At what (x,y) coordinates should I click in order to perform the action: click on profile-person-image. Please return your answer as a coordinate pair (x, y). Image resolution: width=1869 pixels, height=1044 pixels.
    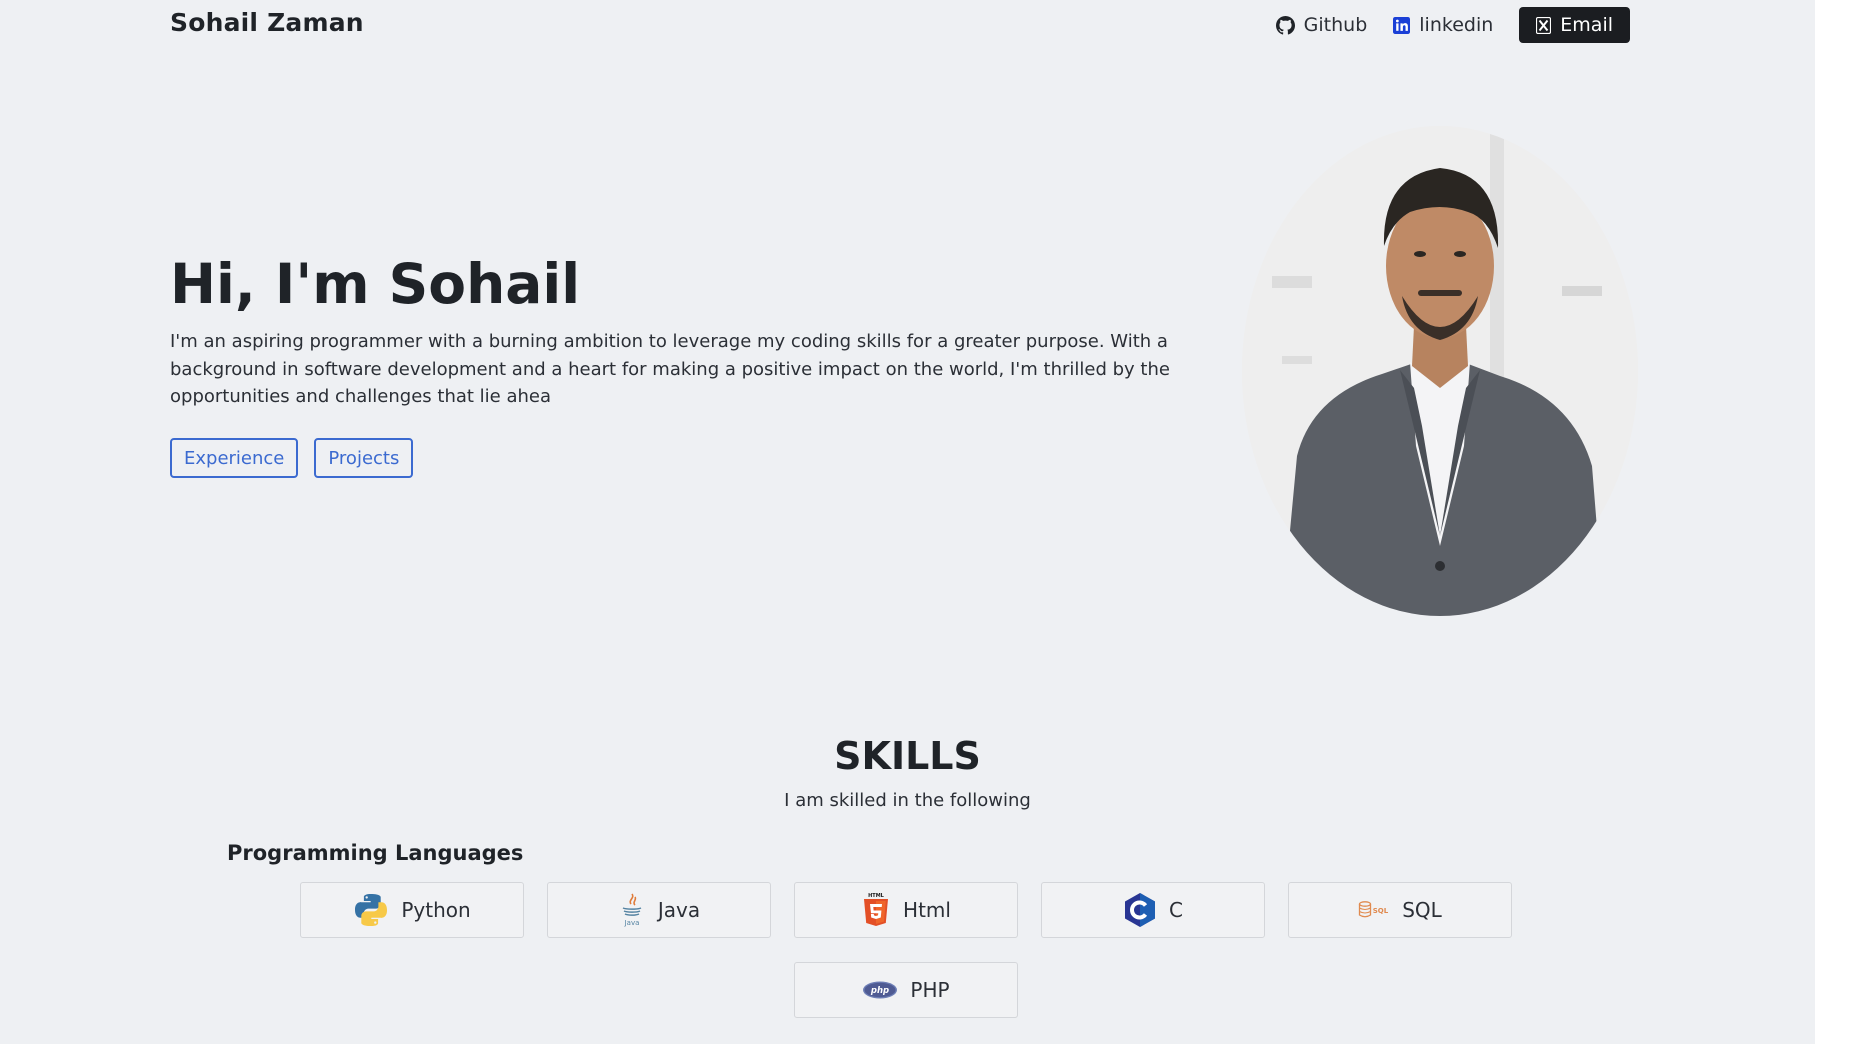
    Looking at the image, I should click on (1440, 371).